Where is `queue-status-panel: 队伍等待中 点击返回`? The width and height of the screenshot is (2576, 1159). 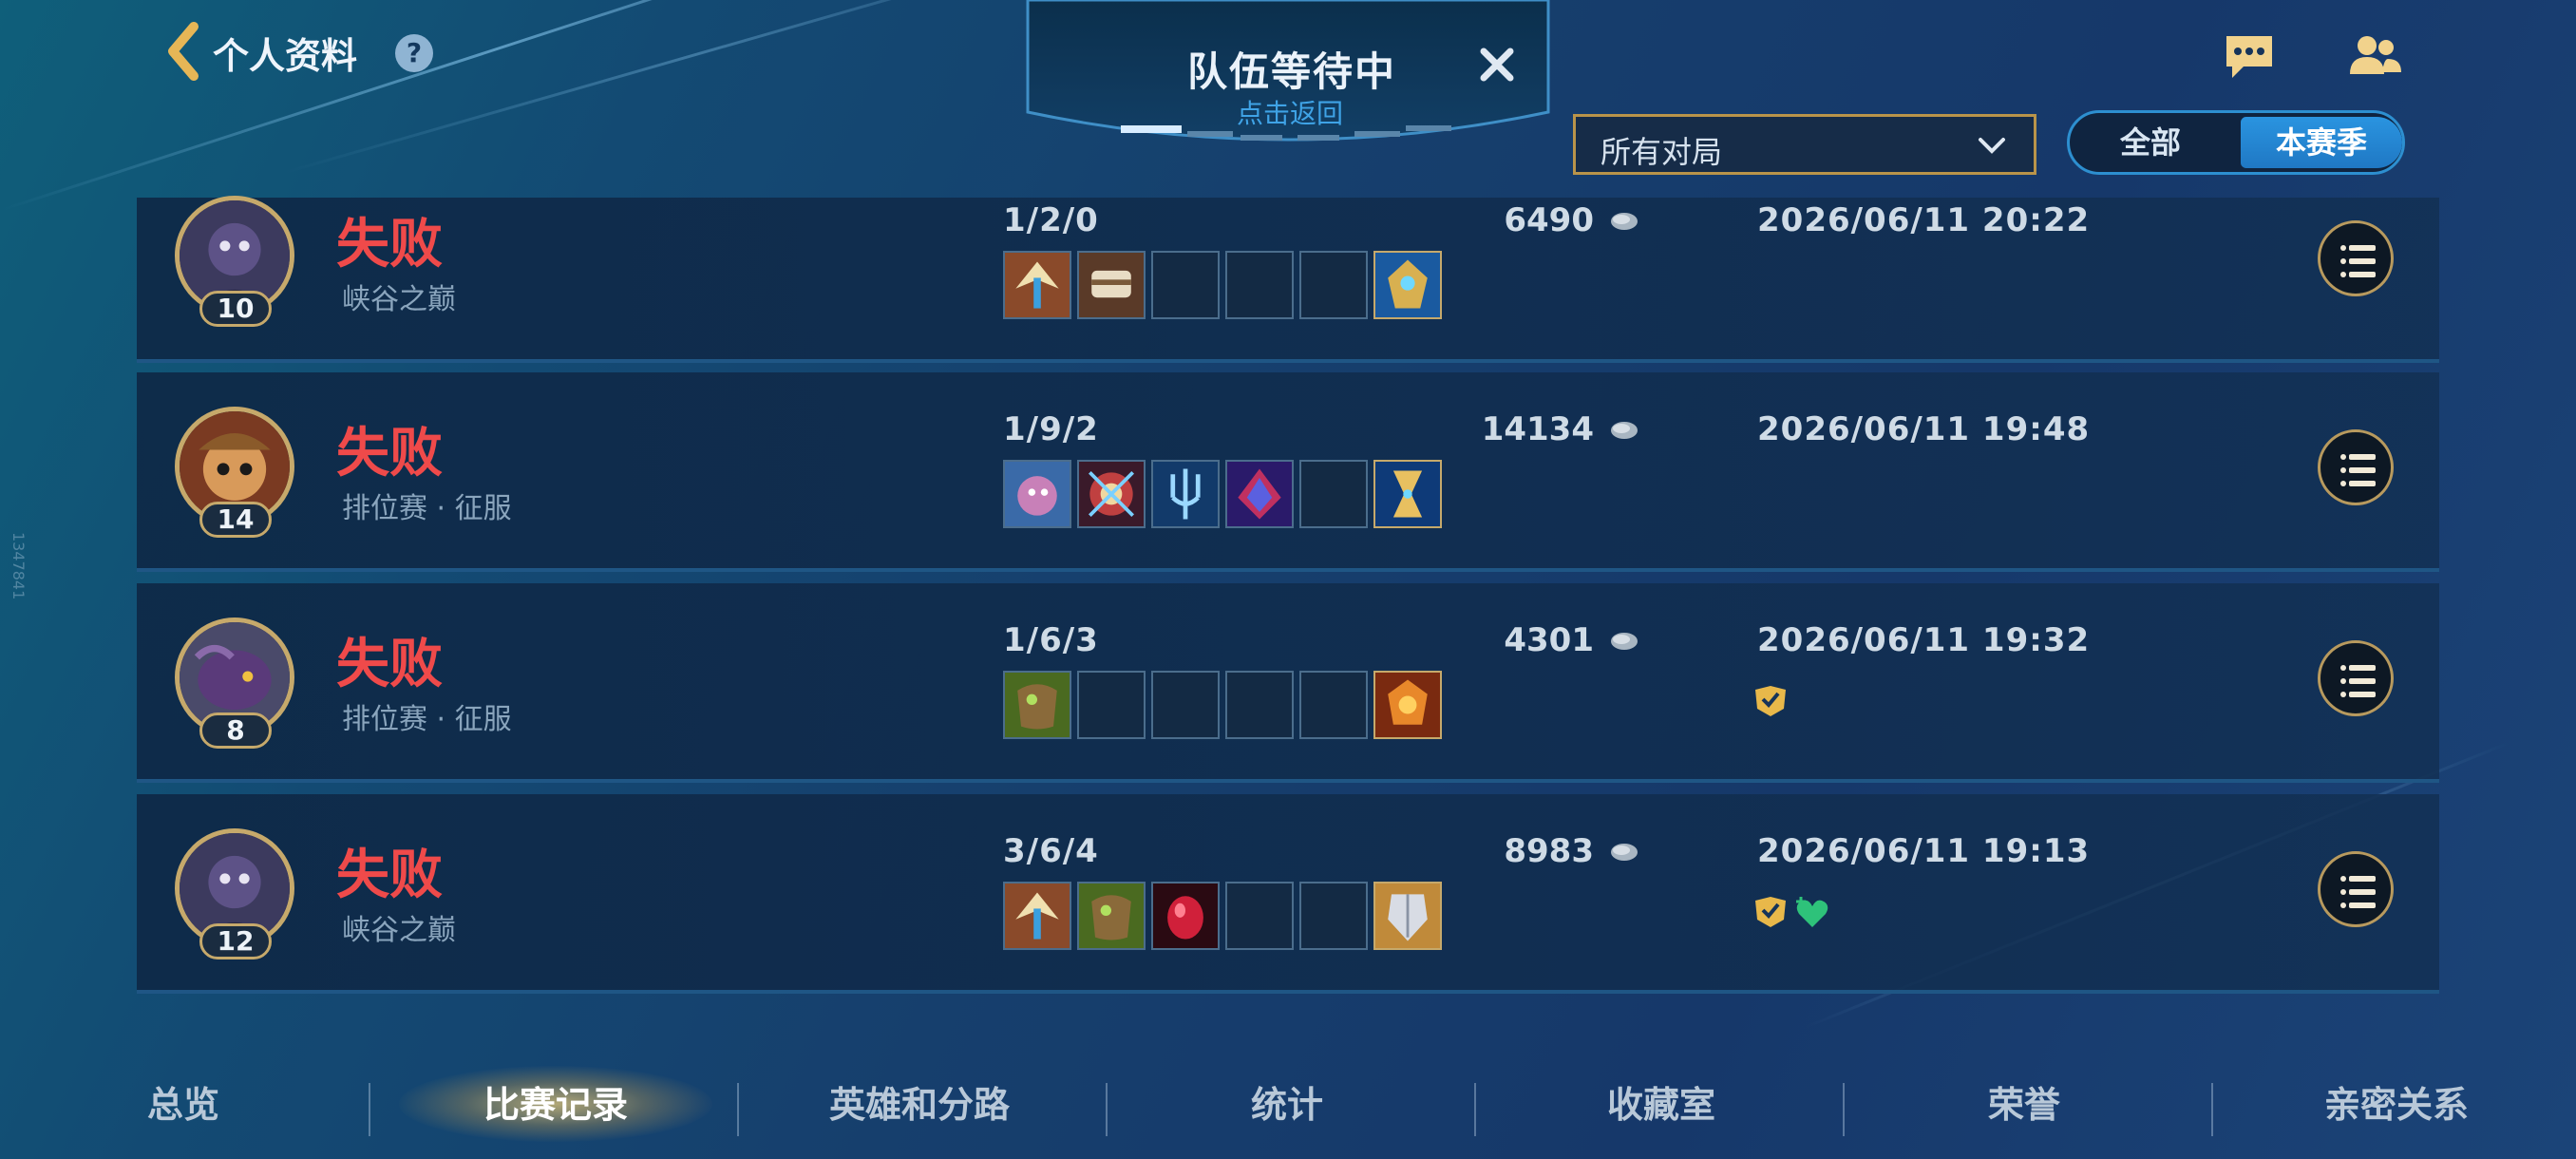 queue-status-panel: 队伍等待中 点击返回 is located at coordinates (1288, 76).